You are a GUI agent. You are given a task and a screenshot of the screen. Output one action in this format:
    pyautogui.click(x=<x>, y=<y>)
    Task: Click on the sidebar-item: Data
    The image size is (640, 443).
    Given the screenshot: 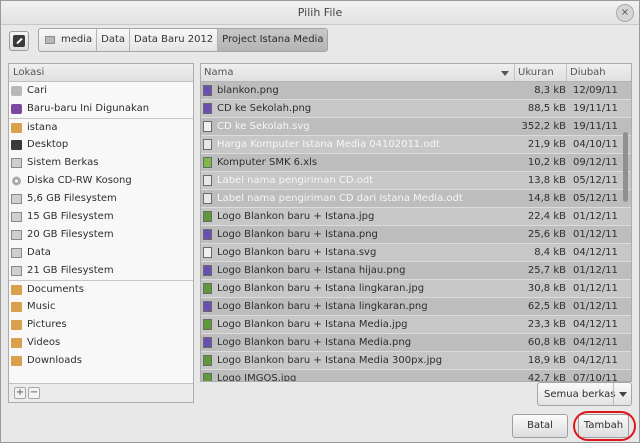 What is the action you would take?
    pyautogui.click(x=101, y=253)
    